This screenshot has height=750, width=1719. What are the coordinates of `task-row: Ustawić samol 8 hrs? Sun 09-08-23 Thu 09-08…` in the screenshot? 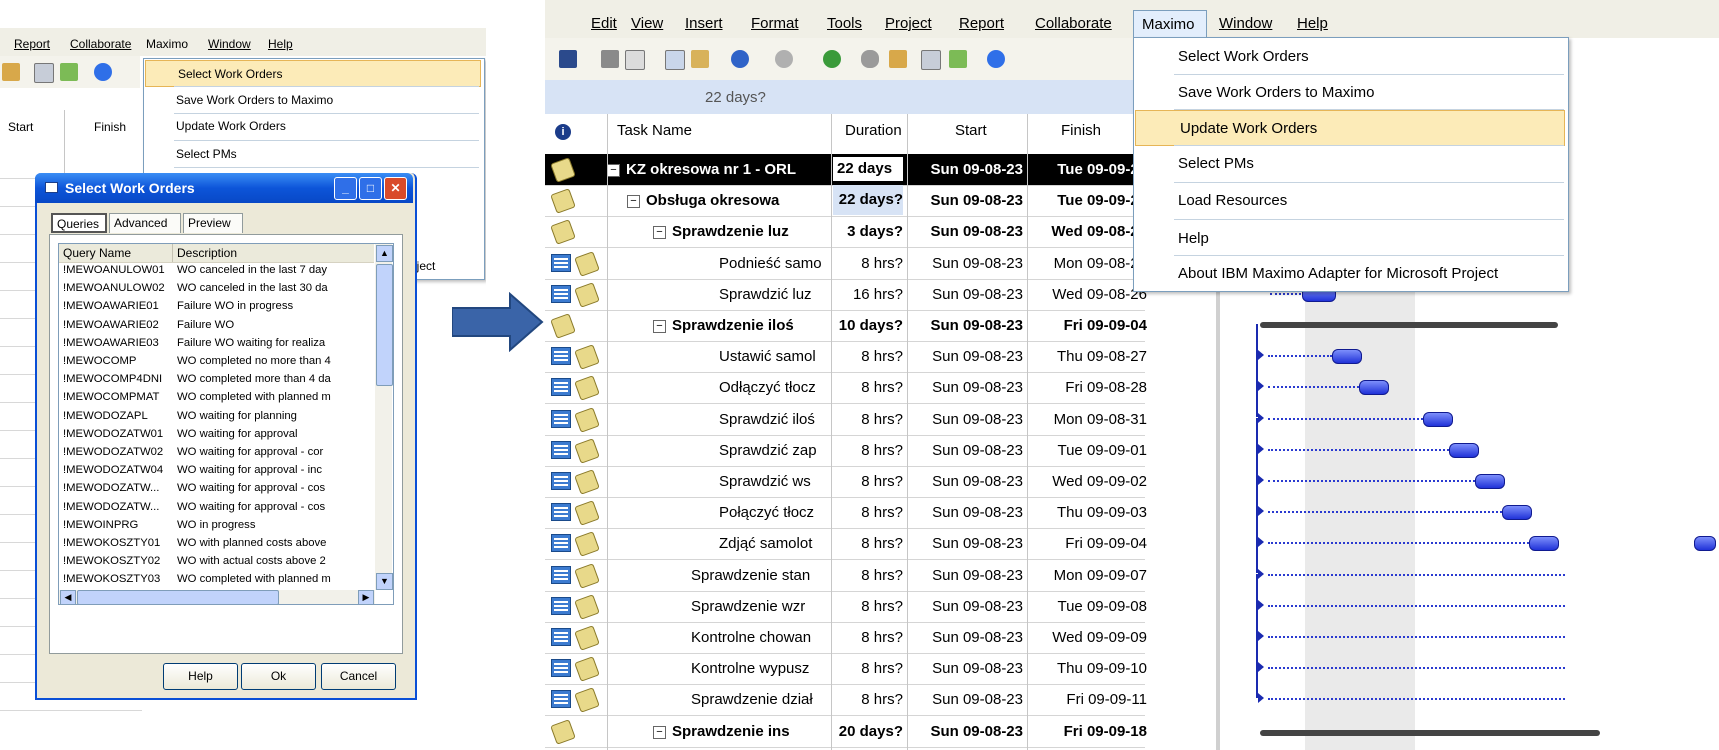 It's located at (846, 357).